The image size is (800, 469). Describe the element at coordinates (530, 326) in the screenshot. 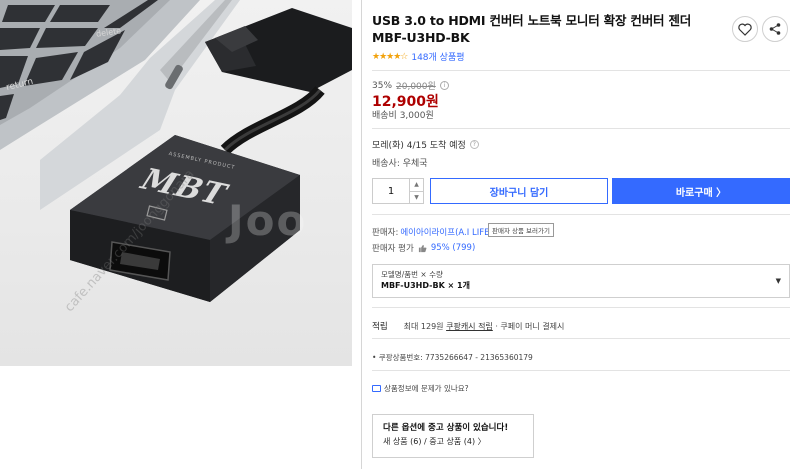

I see `cashback-condition: · 쿠페이 머니 결제시` at that location.